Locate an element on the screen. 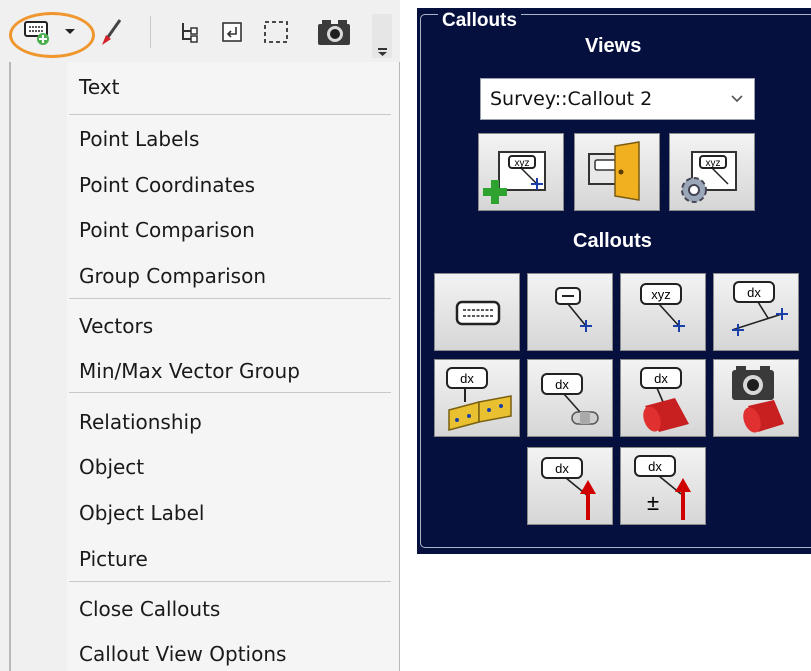  menu-item-point-comparison: Point Comparison is located at coordinates (167, 230).